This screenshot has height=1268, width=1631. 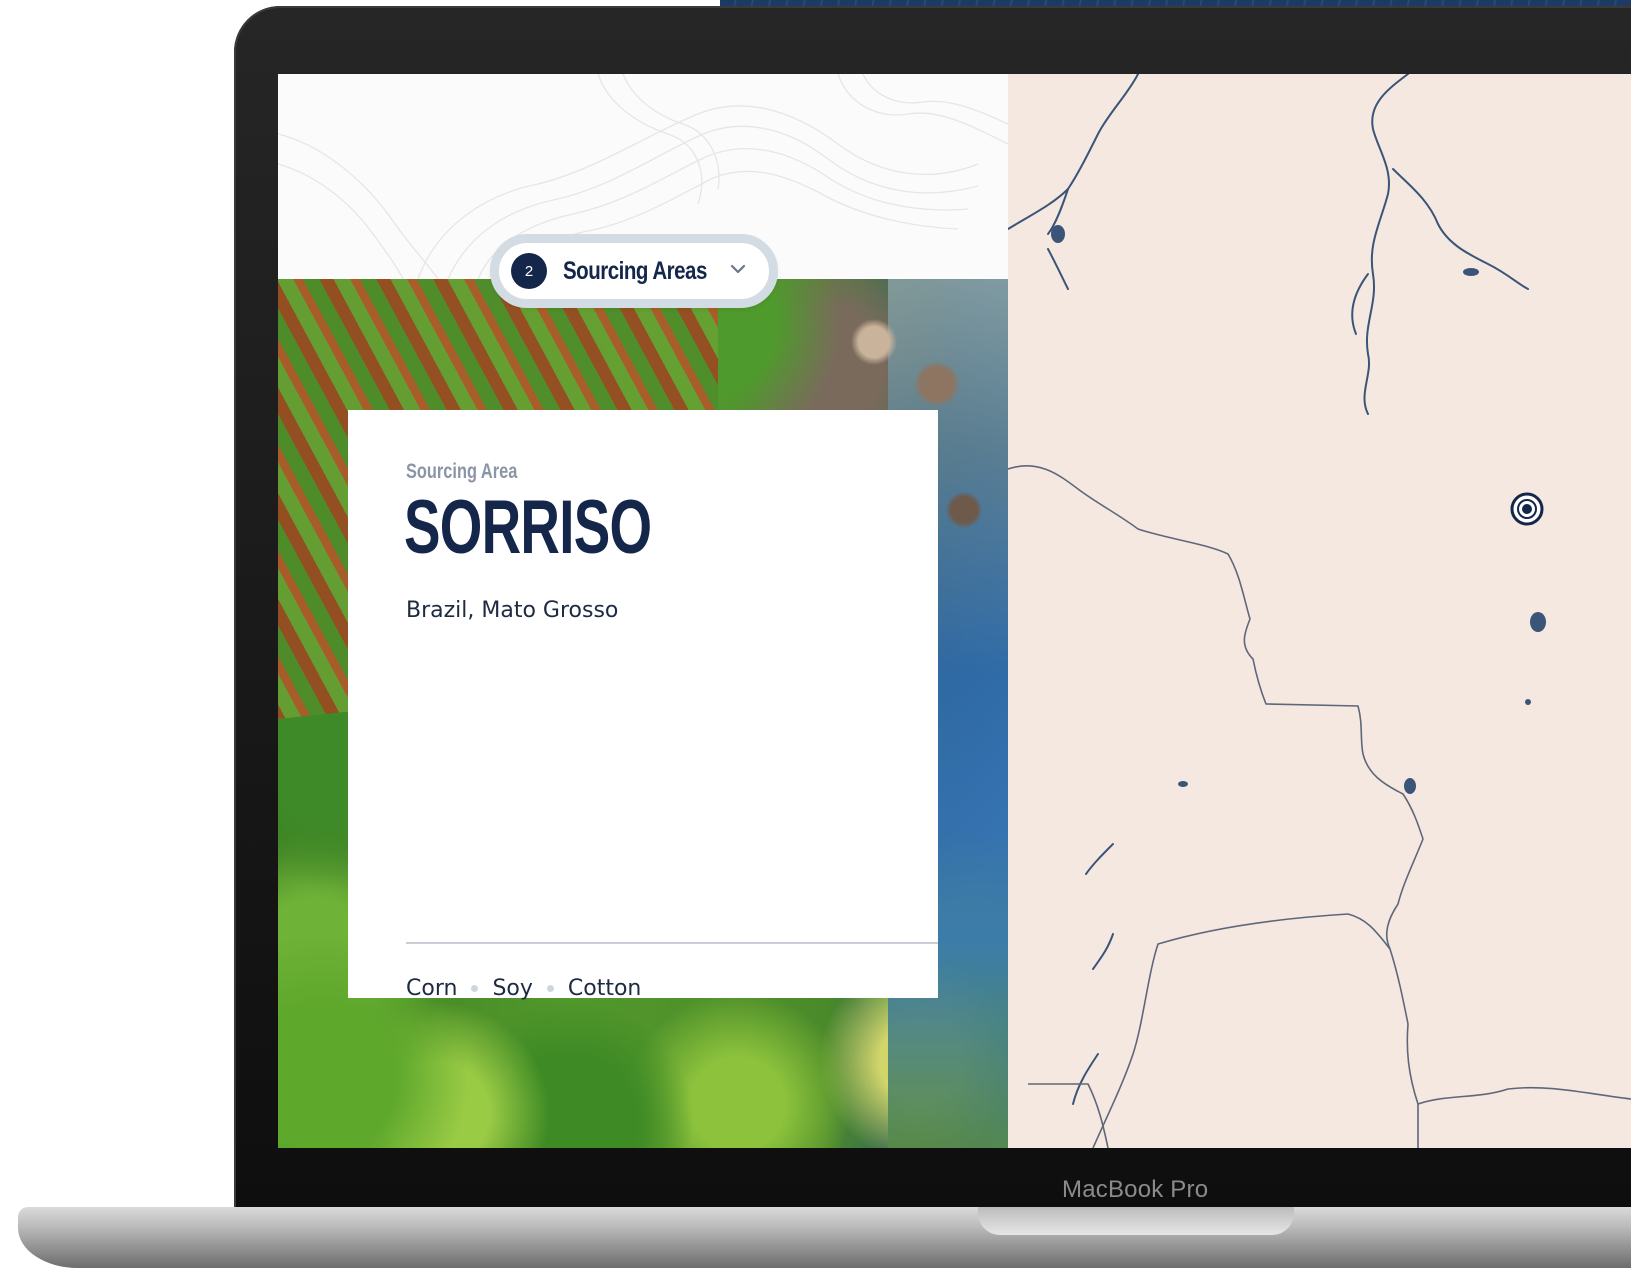 What do you see at coordinates (432, 988) in the screenshot?
I see `crop-item: Corn` at bounding box center [432, 988].